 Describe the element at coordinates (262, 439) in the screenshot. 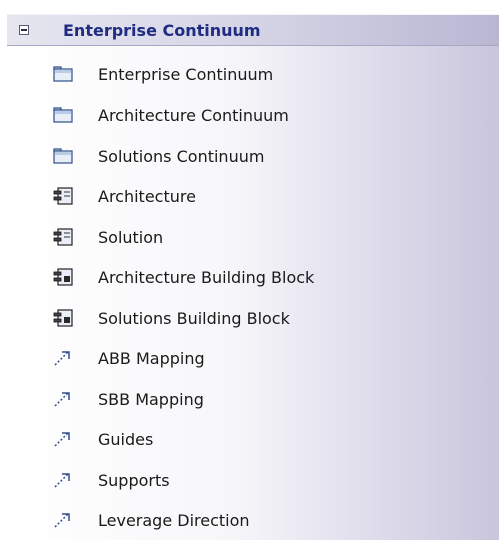

I see `toolbox-item-guides: Guides` at that location.